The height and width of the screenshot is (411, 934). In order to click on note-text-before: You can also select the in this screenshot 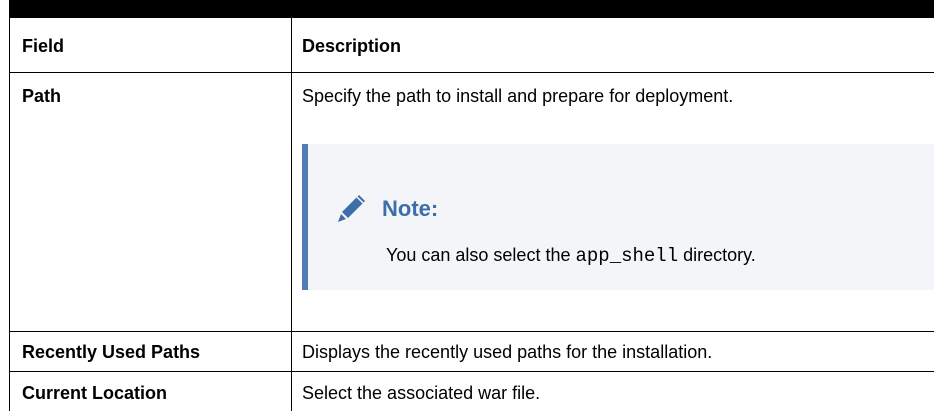, I will do `click(478, 255)`.